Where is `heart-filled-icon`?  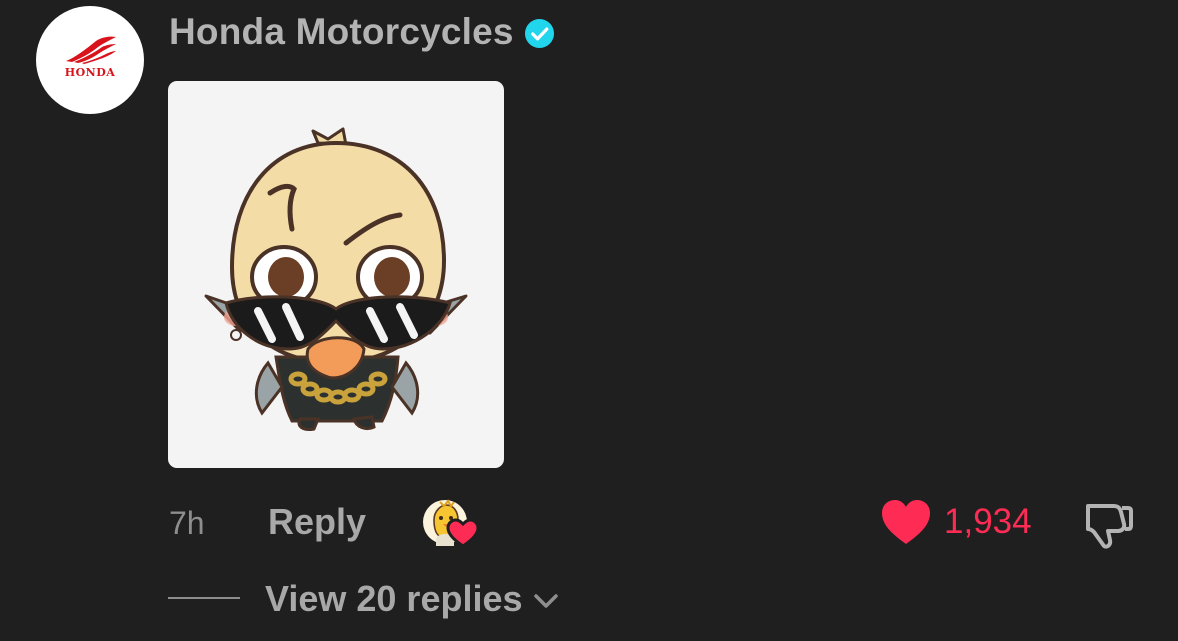
heart-filled-icon is located at coordinates (906, 522).